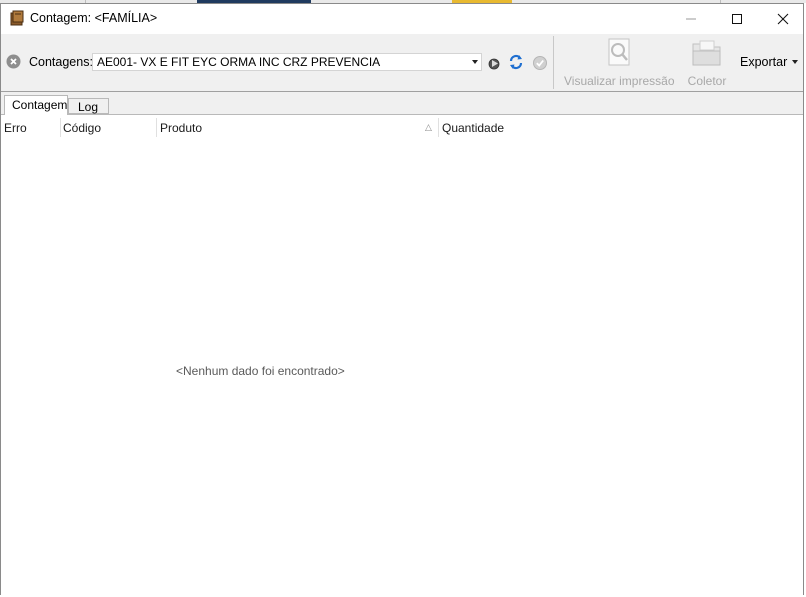  I want to click on close-icon, so click(783, 18).